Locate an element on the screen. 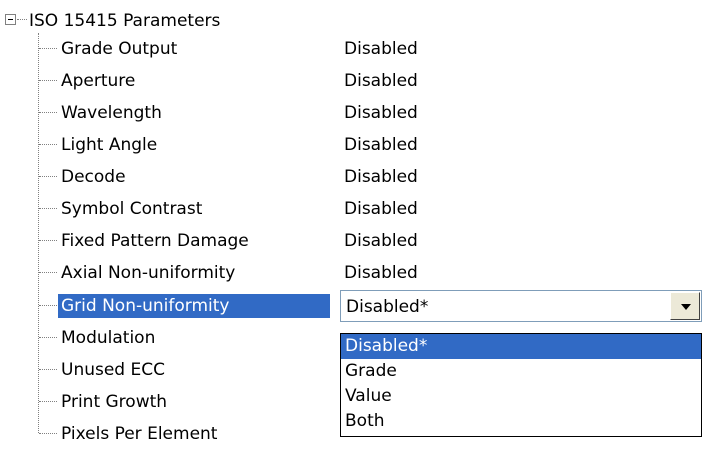 Image resolution: width=702 pixels, height=450 pixels. combobox-value: Disabled* is located at coordinates (387, 307).